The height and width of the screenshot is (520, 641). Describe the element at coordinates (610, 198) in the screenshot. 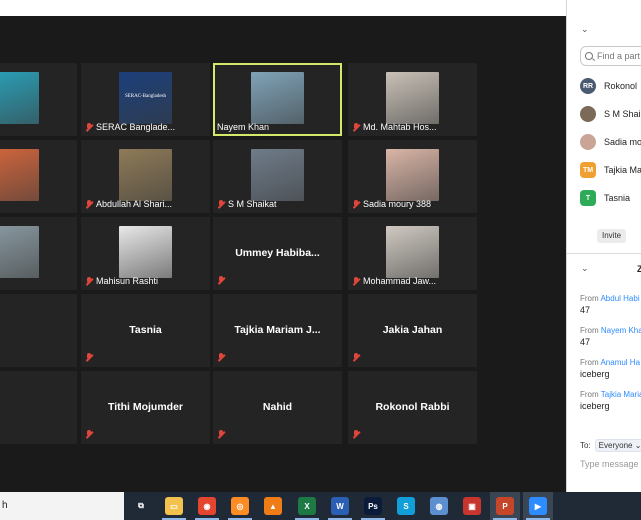

I see `participant-list-item: T Tasnia` at that location.